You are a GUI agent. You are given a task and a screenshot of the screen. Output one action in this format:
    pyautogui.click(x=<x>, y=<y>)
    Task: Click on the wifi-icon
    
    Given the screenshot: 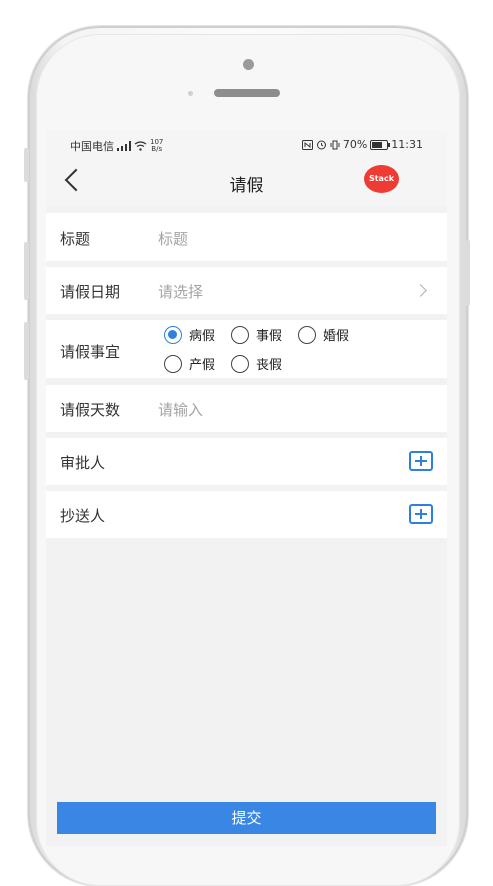 What is the action you would take?
    pyautogui.click(x=140, y=146)
    